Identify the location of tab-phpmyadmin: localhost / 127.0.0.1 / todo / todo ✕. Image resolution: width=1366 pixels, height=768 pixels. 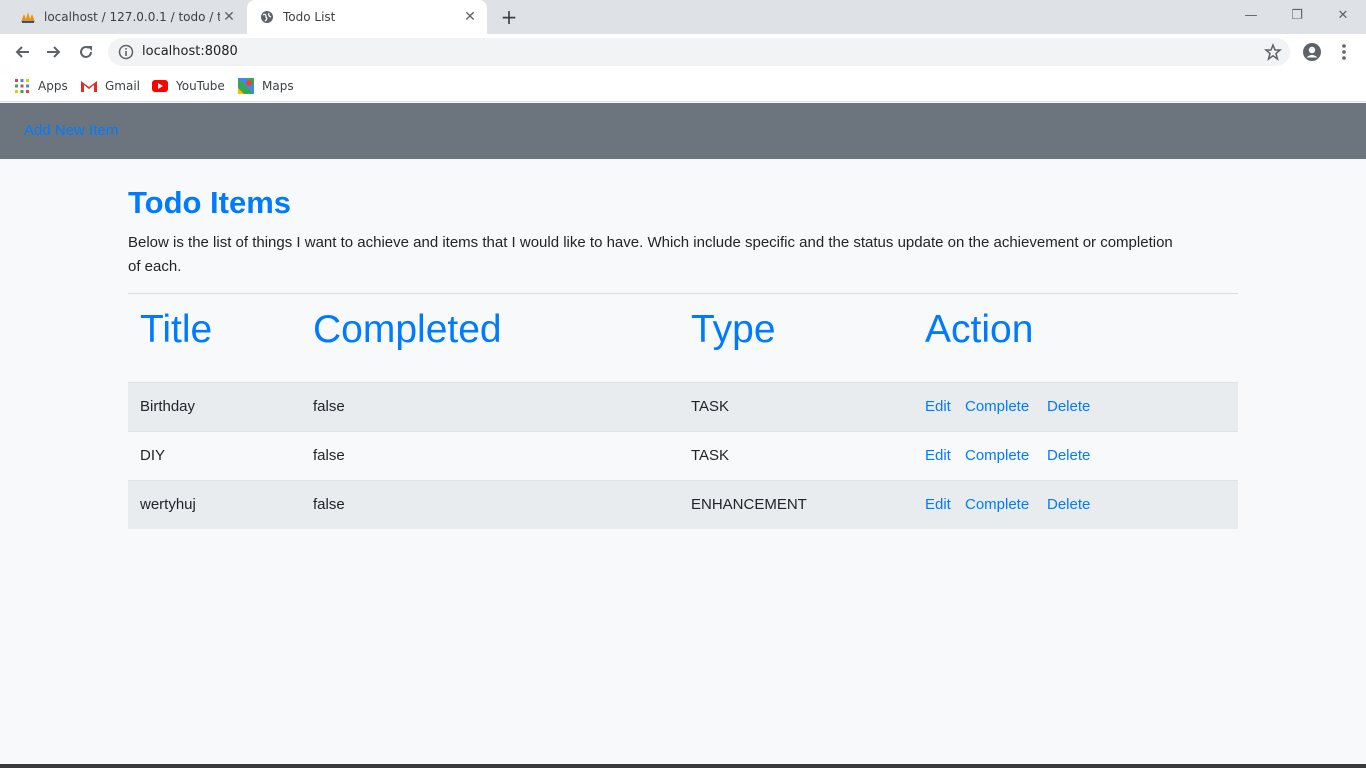
(127, 17).